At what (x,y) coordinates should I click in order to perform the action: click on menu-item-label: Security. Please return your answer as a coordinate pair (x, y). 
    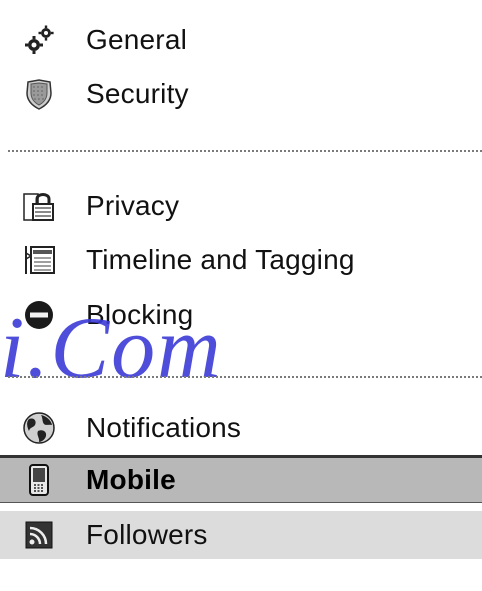
    Looking at the image, I should click on (137, 93).